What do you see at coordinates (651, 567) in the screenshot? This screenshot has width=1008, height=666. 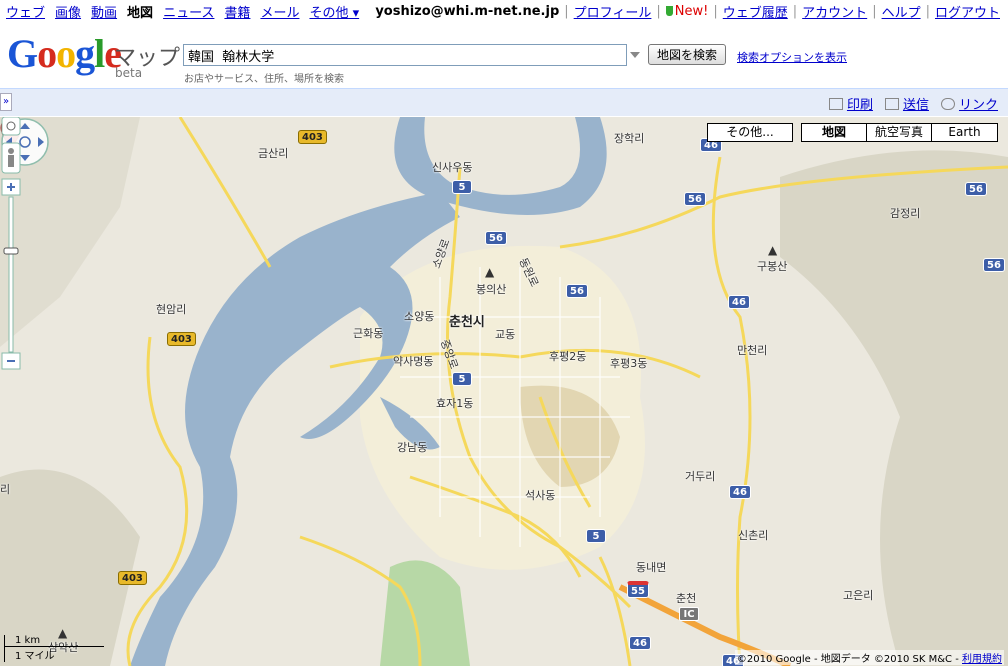 I see `place-label: 동내면` at bounding box center [651, 567].